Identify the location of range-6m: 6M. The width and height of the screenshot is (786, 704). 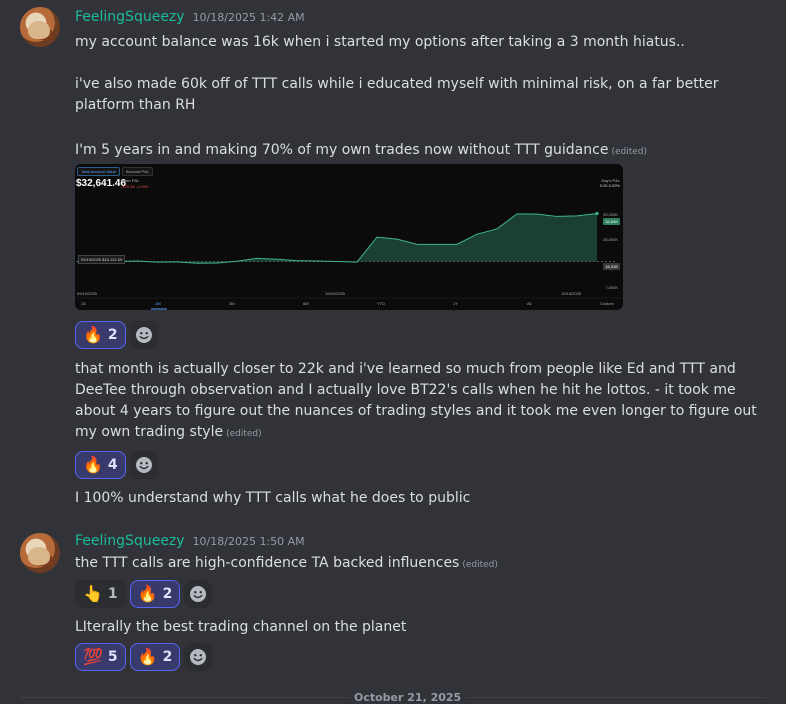
(306, 303).